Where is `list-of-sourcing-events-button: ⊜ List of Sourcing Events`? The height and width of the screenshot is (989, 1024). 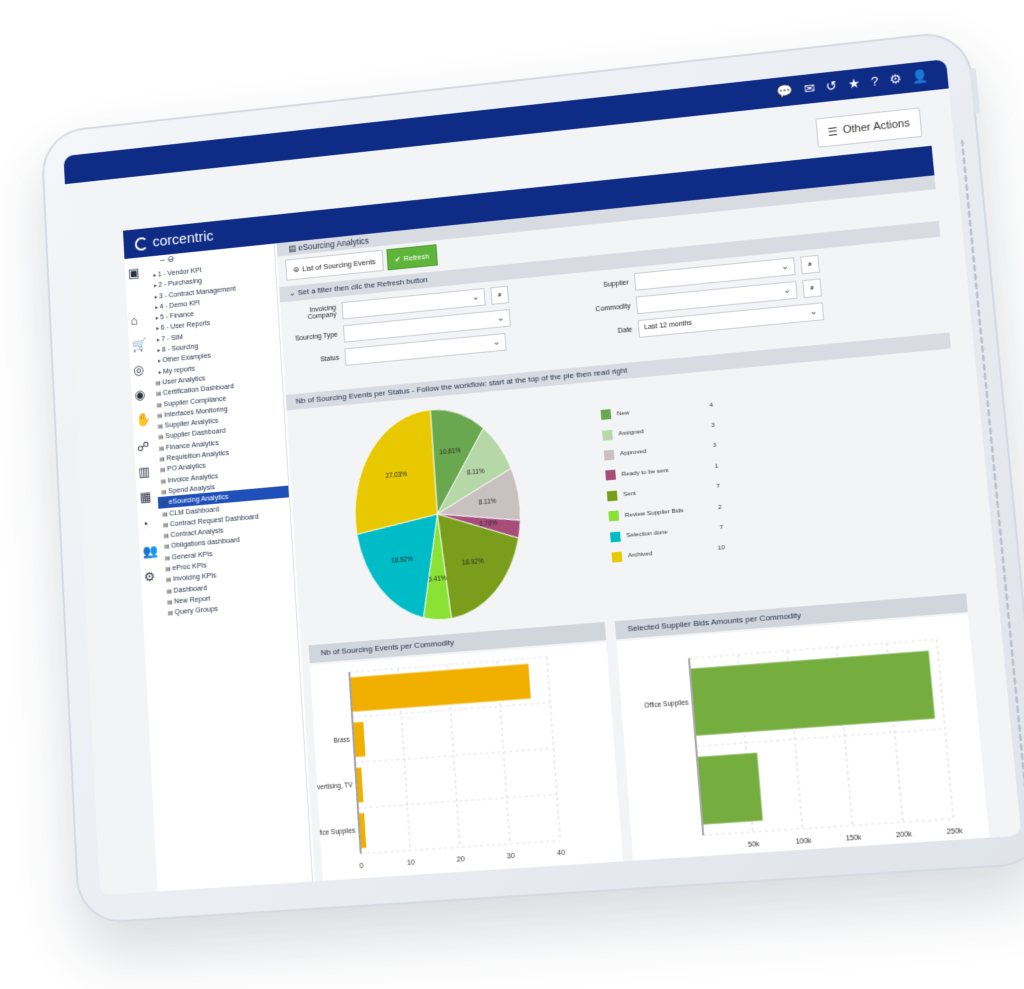
list-of-sourcing-events-button: ⊜ List of Sourcing Events is located at coordinates (334, 265).